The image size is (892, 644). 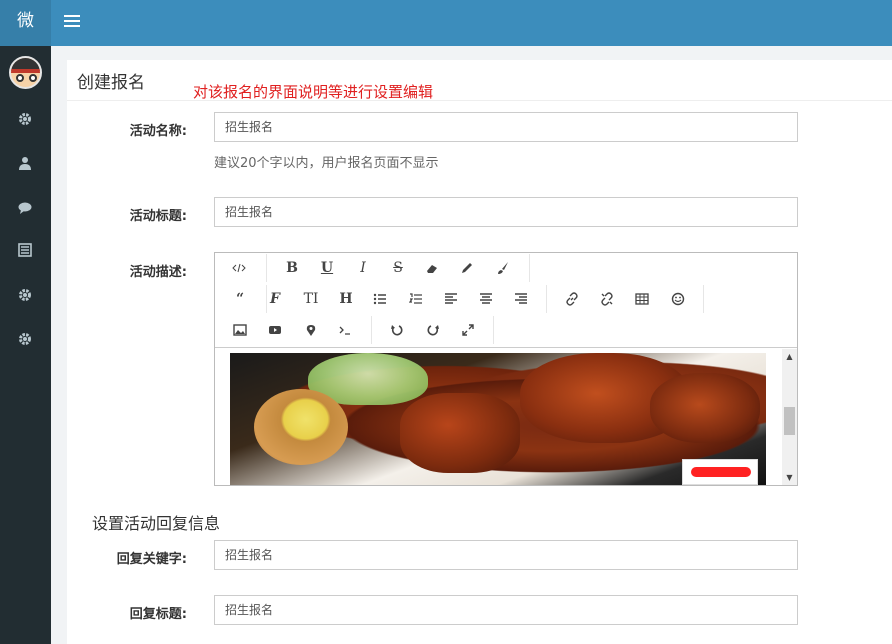 I want to click on editor-content-area: ▲ ▼, so click(x=506, y=417).